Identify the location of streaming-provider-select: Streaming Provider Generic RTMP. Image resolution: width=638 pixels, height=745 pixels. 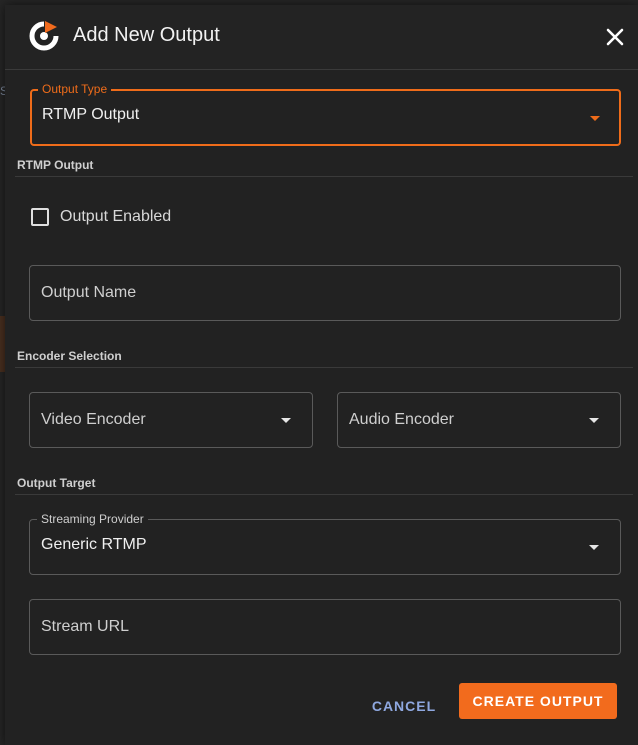
(325, 543).